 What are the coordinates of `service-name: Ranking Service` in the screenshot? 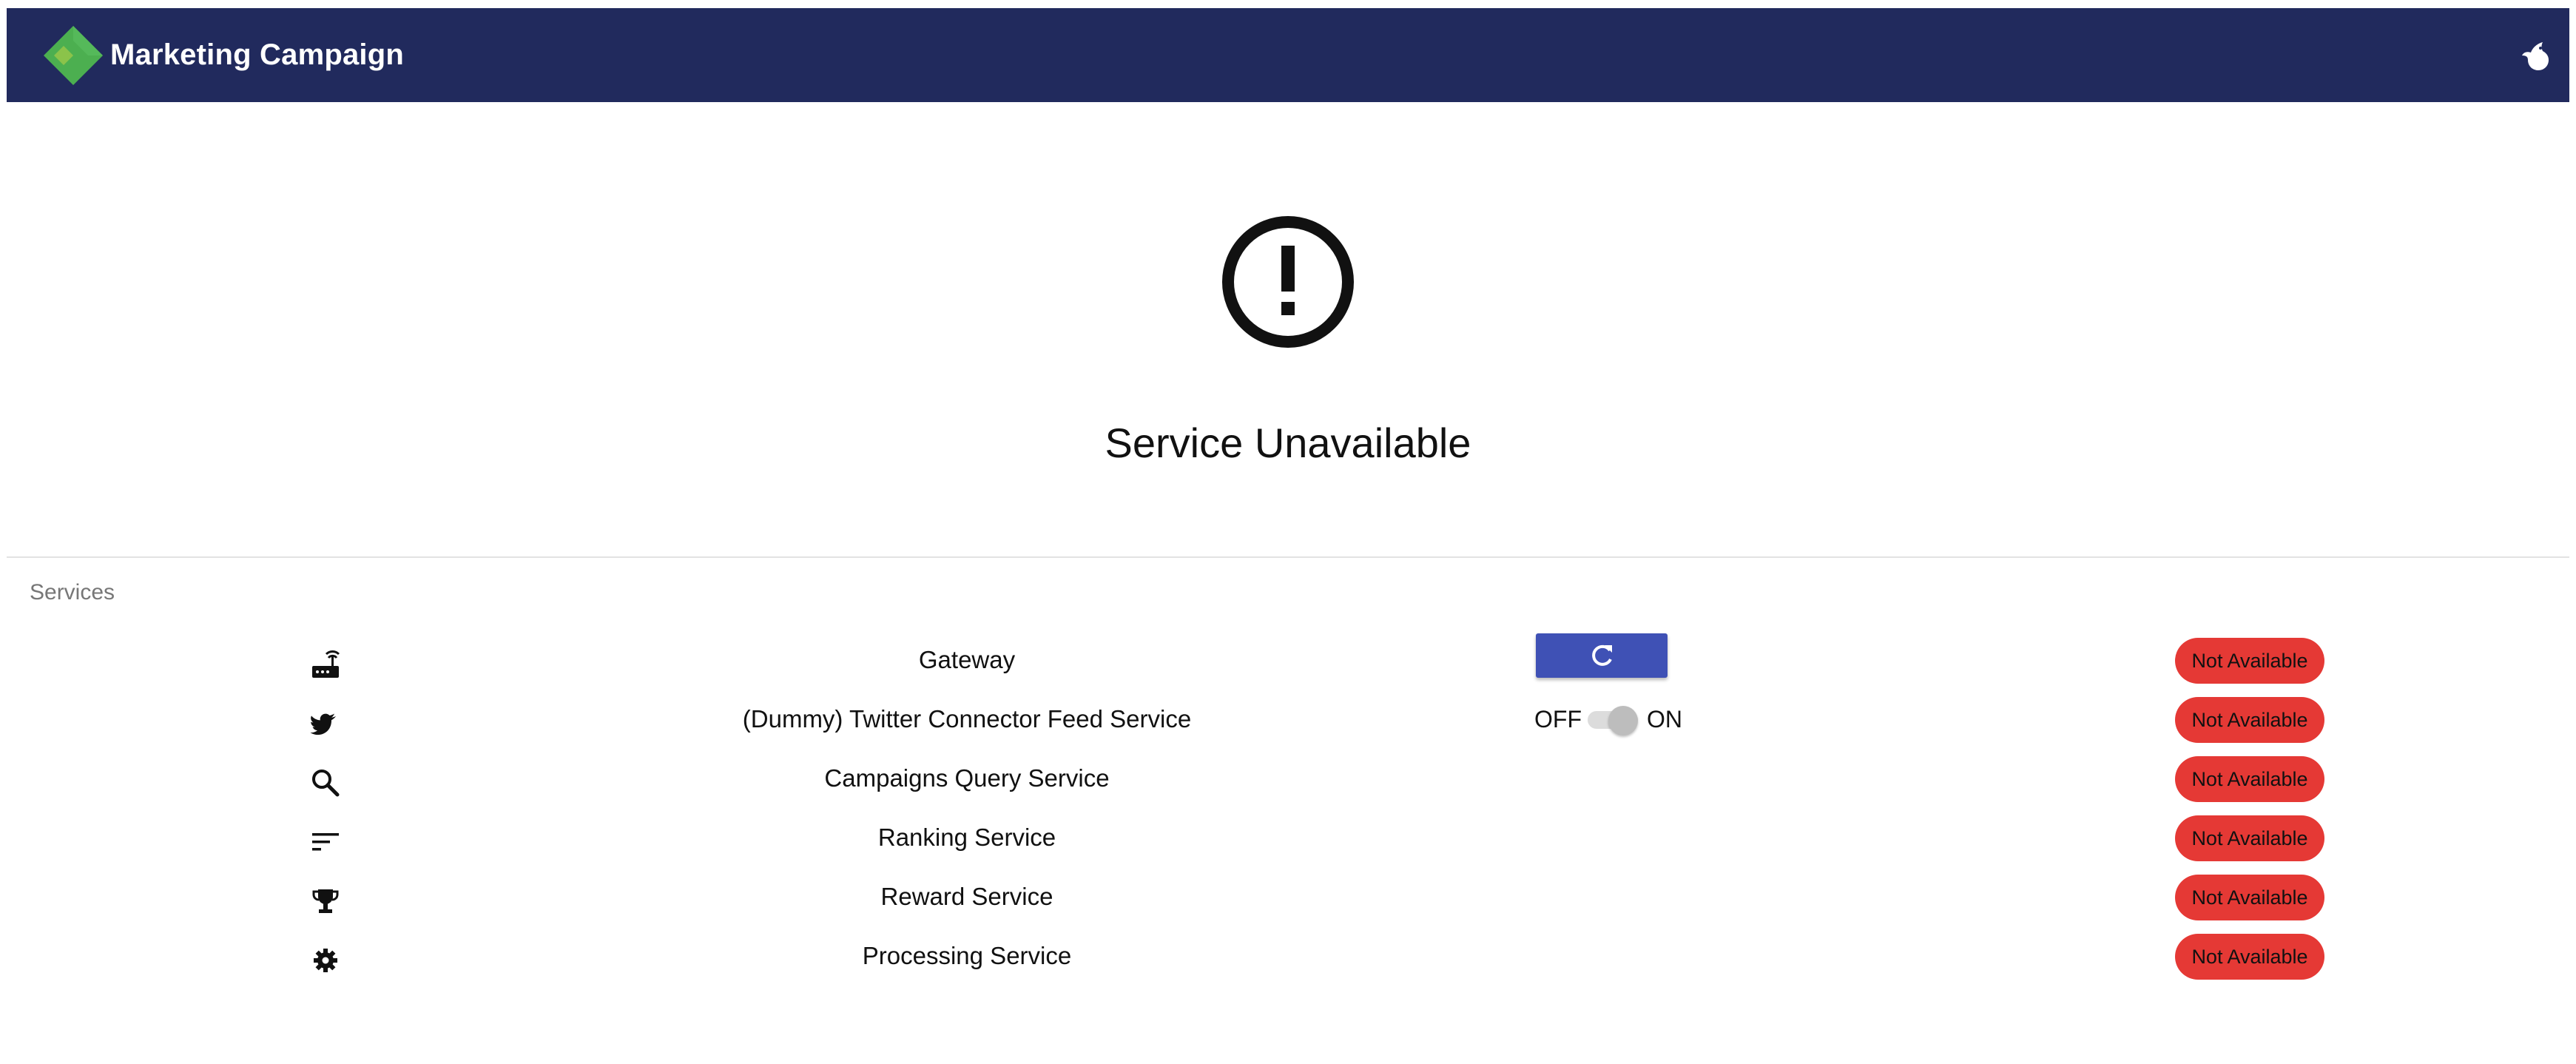 It's located at (966, 837).